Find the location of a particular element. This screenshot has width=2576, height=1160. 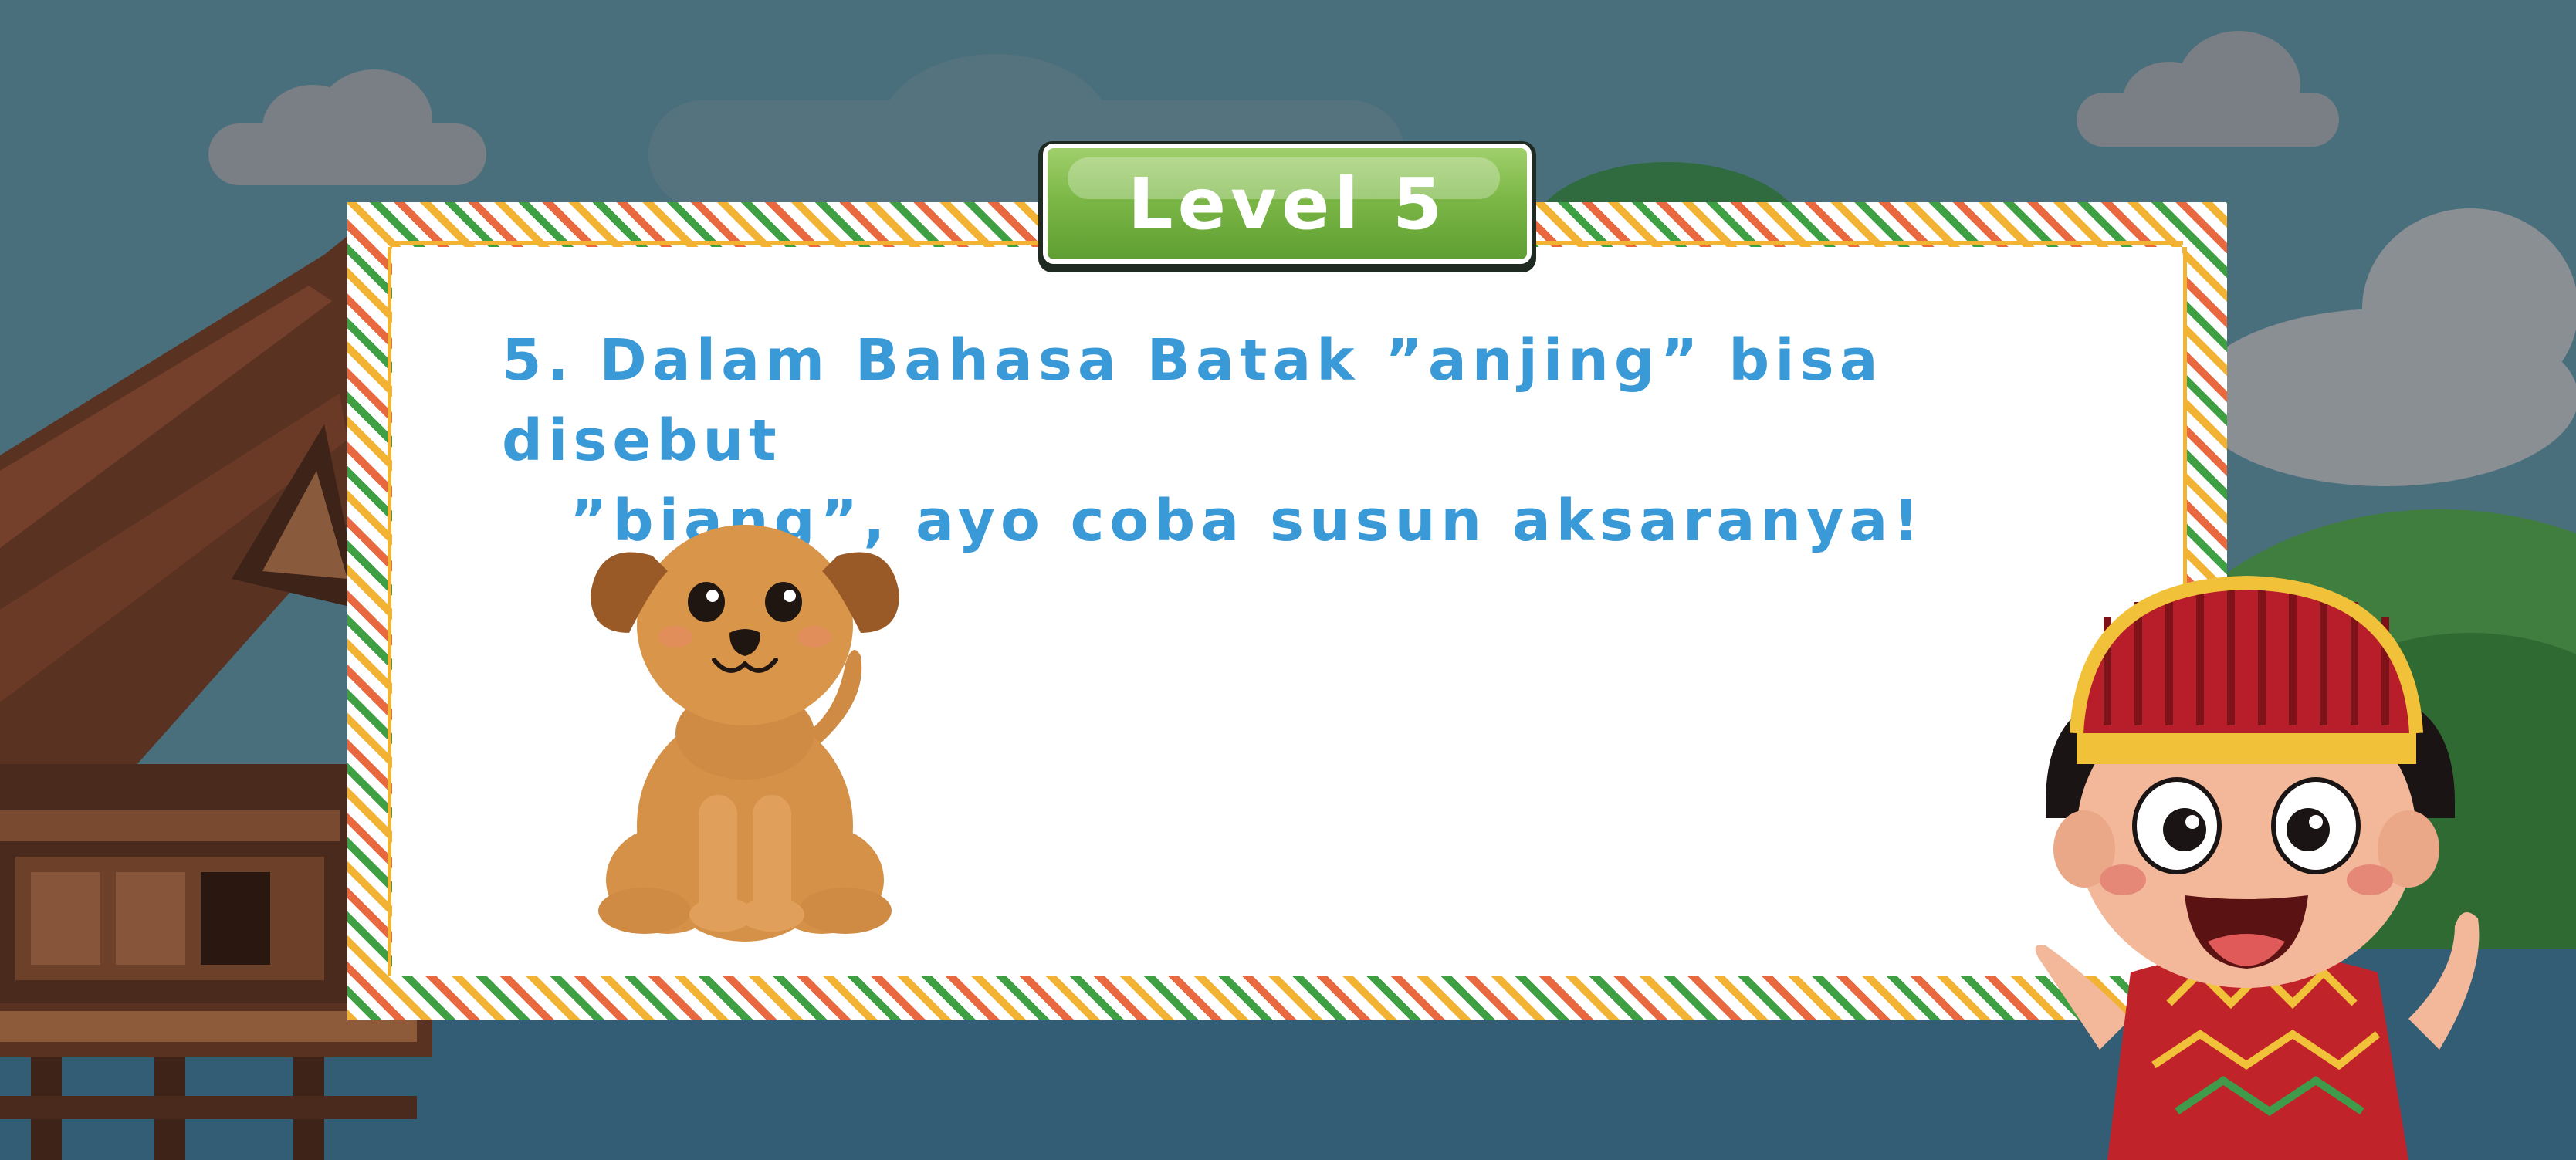

batak-boy-character is located at coordinates (2257, 867).